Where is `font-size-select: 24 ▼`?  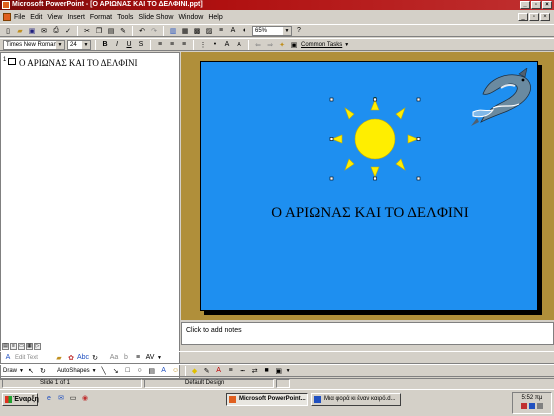
font-size-select: 24 ▼ is located at coordinates (79, 44).